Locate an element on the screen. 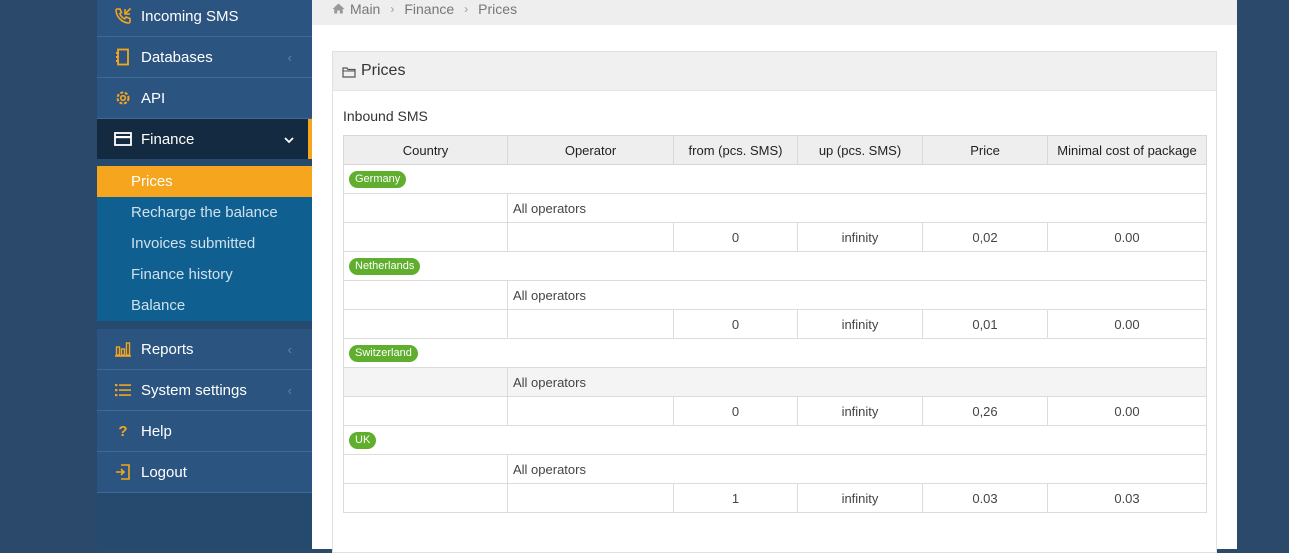 The image size is (1289, 553). submenu-item-label: Invoices submitted is located at coordinates (193, 243).